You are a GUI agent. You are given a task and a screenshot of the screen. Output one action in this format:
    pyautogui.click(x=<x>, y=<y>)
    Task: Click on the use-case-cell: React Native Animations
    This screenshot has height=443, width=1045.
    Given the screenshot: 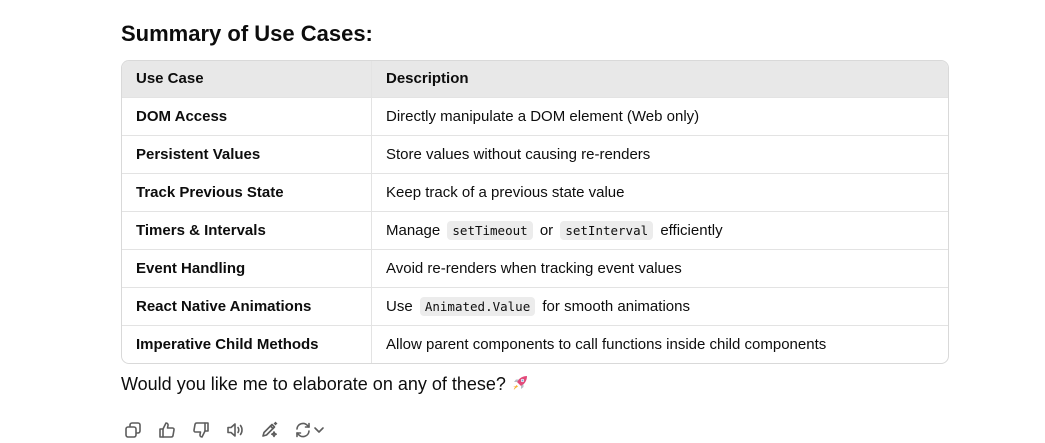 What is the action you would take?
    pyautogui.click(x=247, y=306)
    